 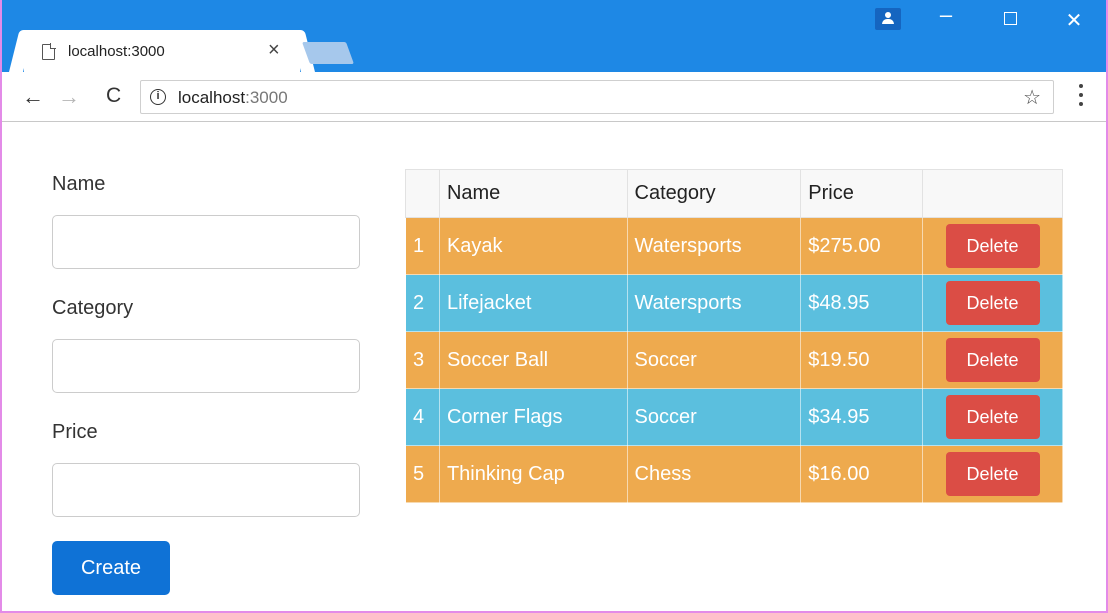 What do you see at coordinates (597, 97) in the screenshot?
I see `address-bar: i localhost:3000 ☆` at bounding box center [597, 97].